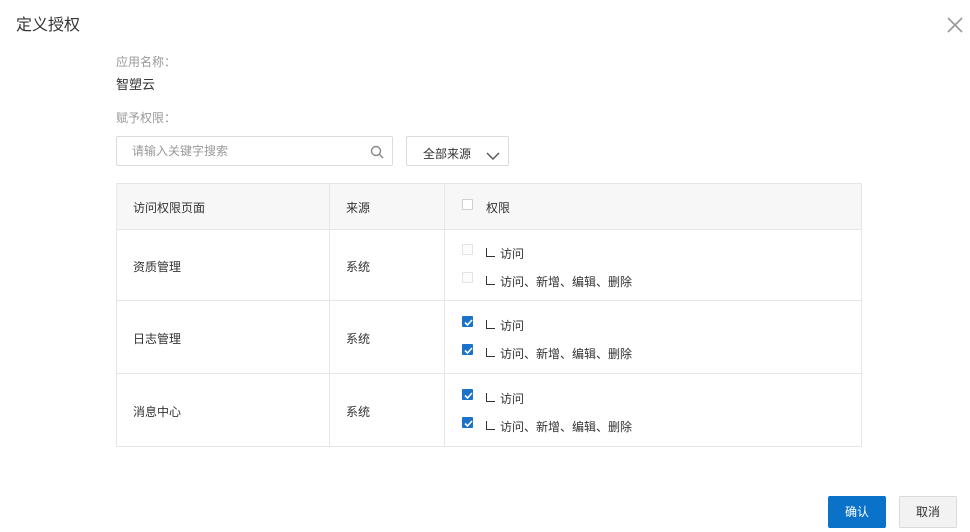 Image resolution: width=970 pixels, height=532 pixels. What do you see at coordinates (489, 411) in the screenshot?
I see `table-row: 消息中心 系统 访问 访问、新增、编辑、删除` at bounding box center [489, 411].